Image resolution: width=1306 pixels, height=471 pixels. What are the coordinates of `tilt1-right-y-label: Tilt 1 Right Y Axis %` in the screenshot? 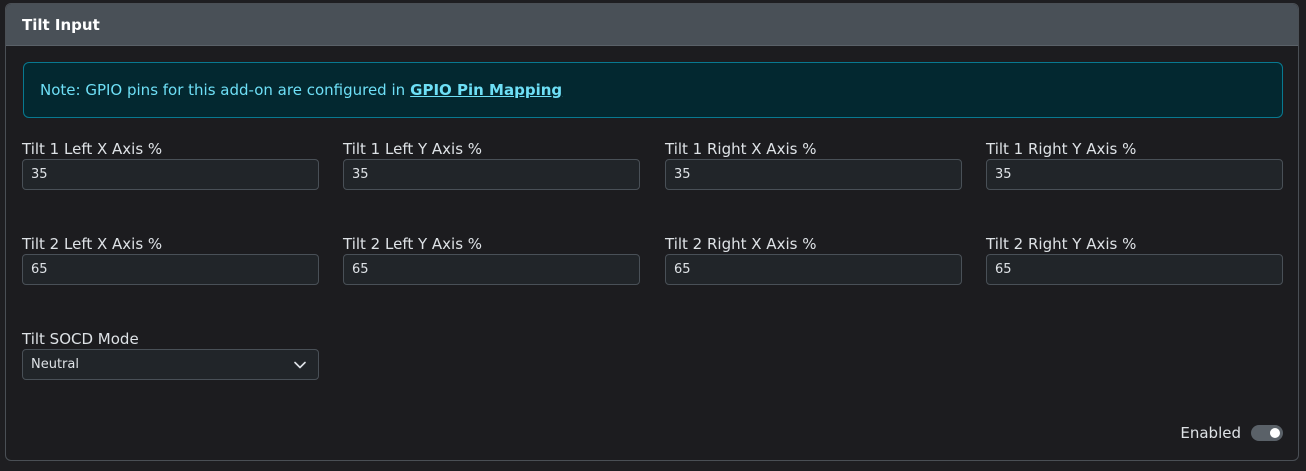 It's located at (1061, 149).